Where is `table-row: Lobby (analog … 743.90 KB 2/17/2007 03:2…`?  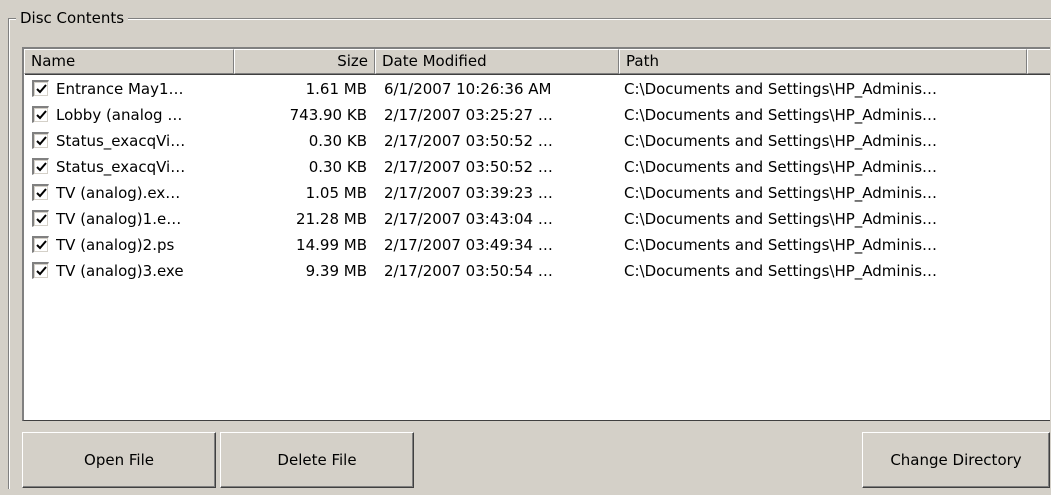 table-row: Lobby (analog … 743.90 KB 2/17/2007 03:2… is located at coordinates (537, 115).